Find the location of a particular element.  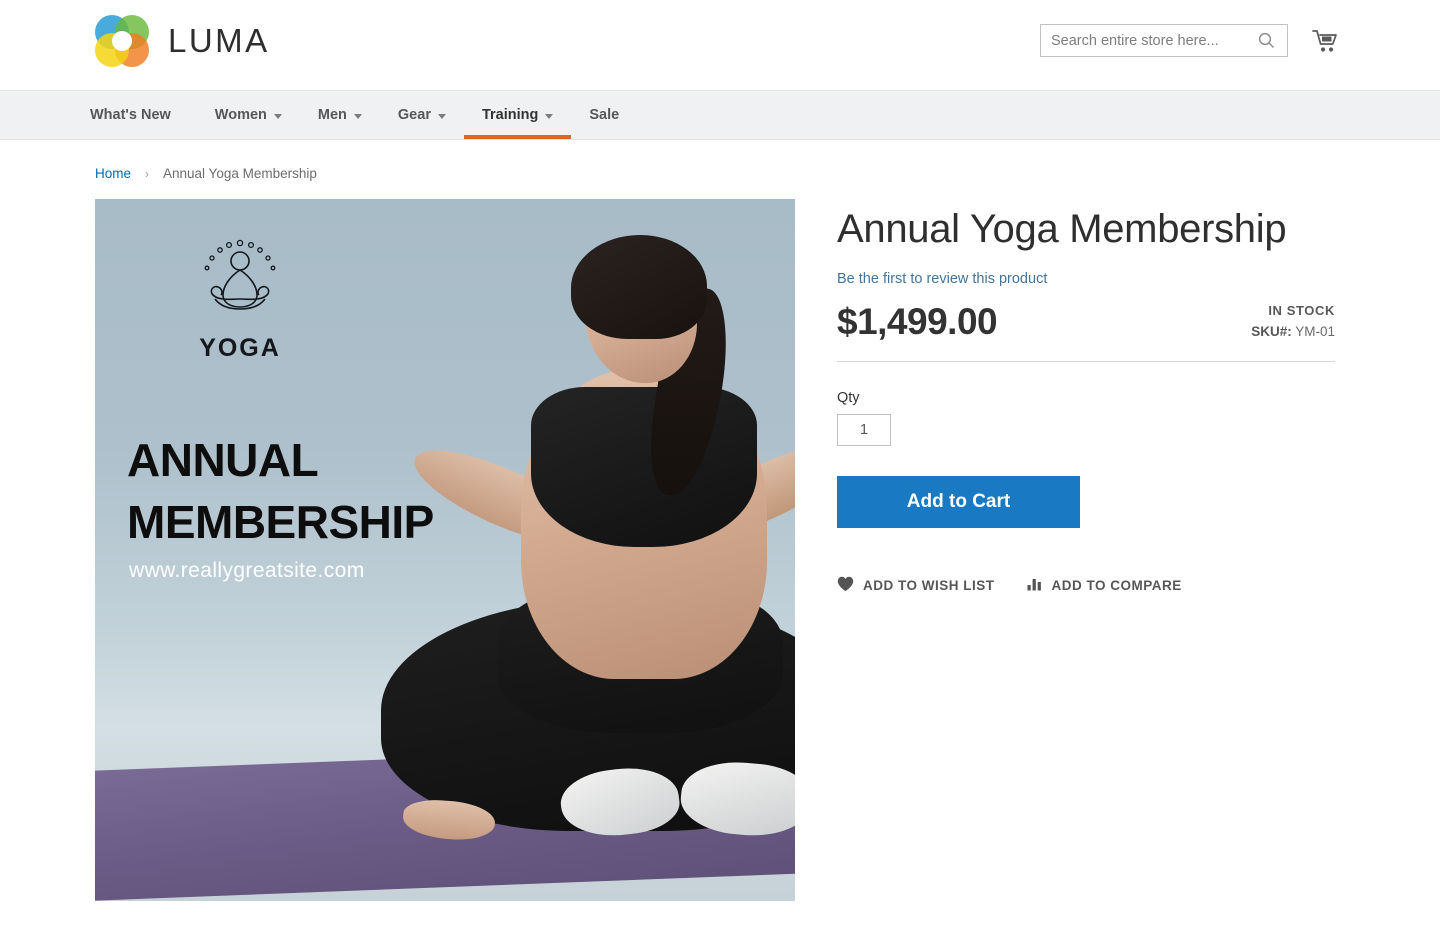

yoga-lotus-figure-icon is located at coordinates (240, 283).